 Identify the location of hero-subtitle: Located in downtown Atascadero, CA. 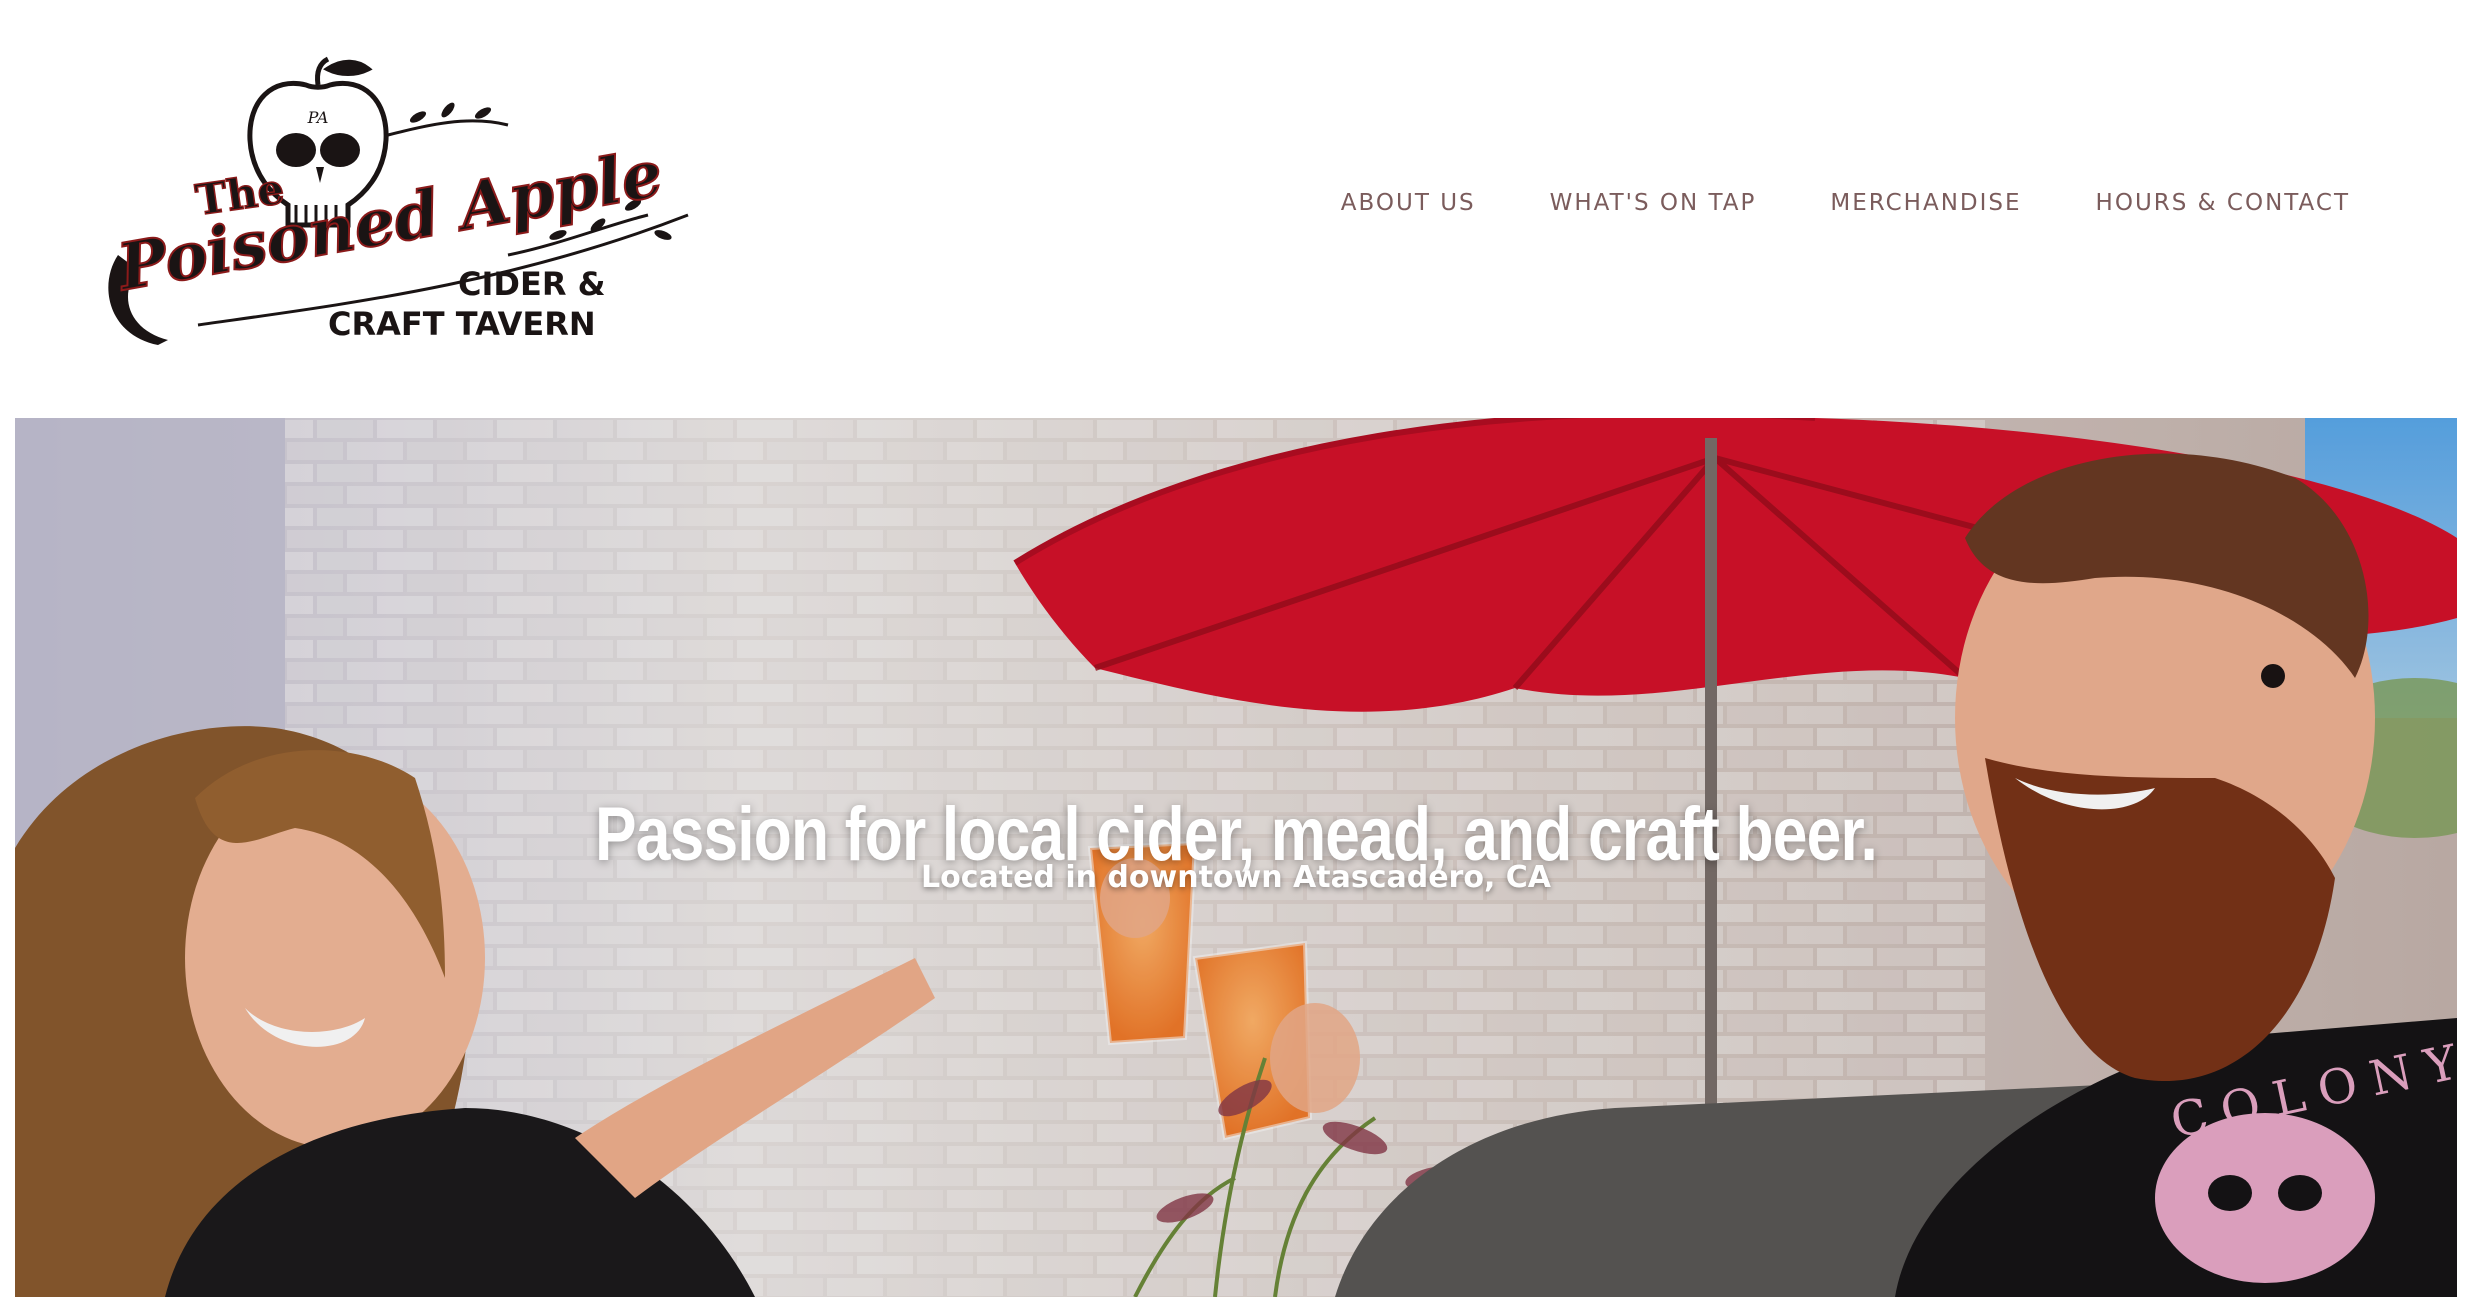
(1236, 877).